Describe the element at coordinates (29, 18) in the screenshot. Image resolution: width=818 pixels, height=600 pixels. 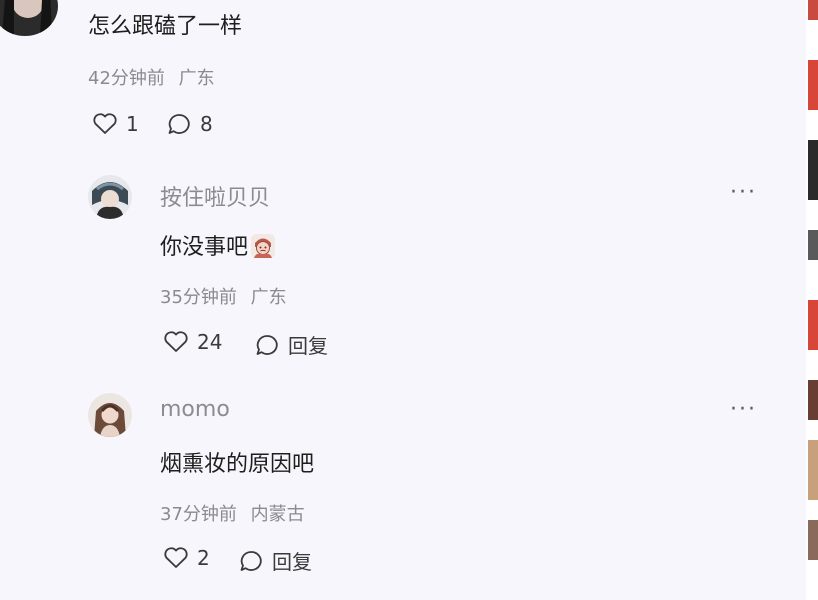
I see `top-comment-avatar` at that location.